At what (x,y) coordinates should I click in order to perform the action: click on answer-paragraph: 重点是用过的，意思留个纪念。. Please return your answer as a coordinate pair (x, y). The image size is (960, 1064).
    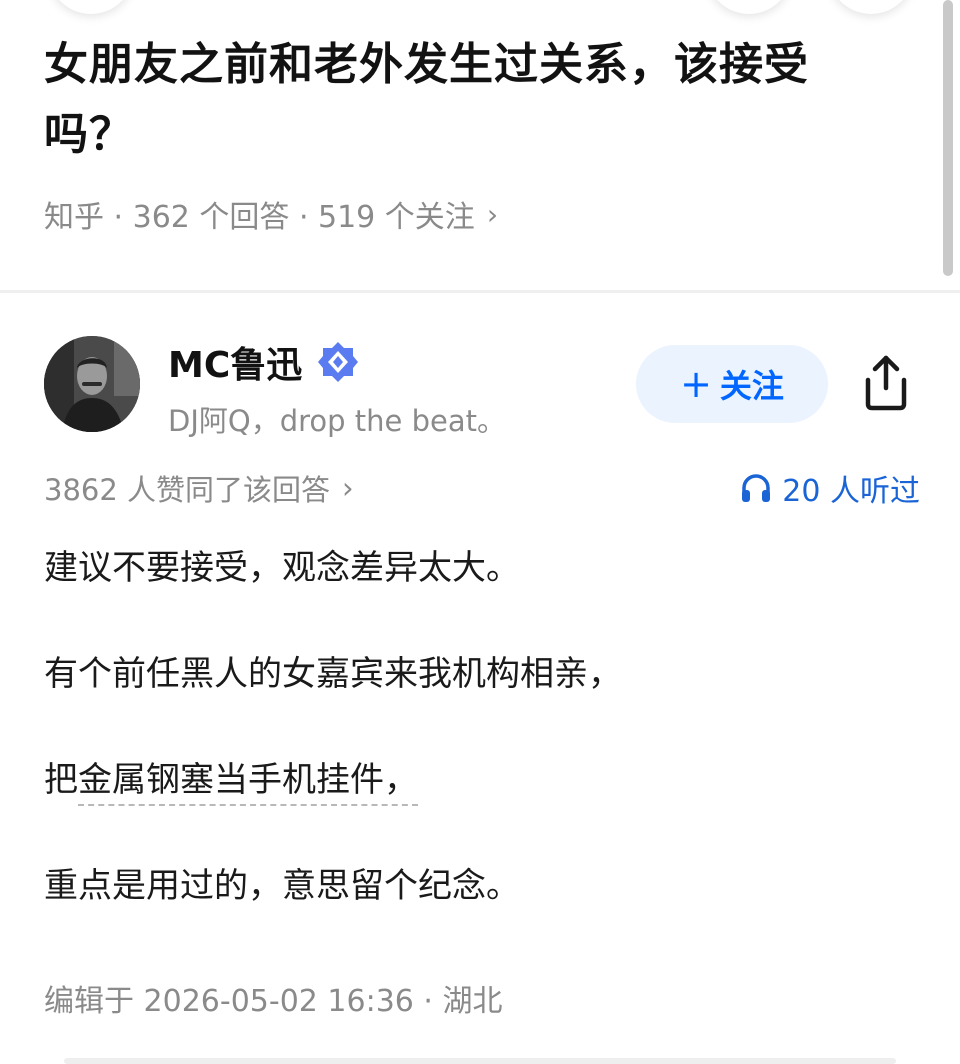
    Looking at the image, I should click on (282, 886).